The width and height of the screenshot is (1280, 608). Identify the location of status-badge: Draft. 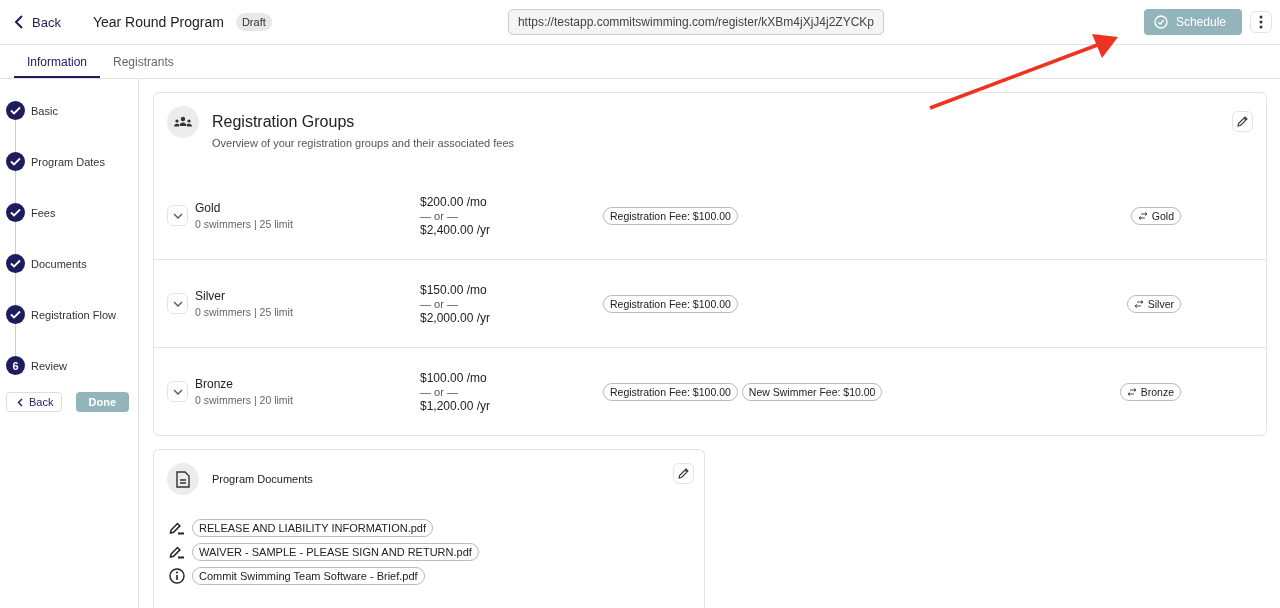
(253, 22).